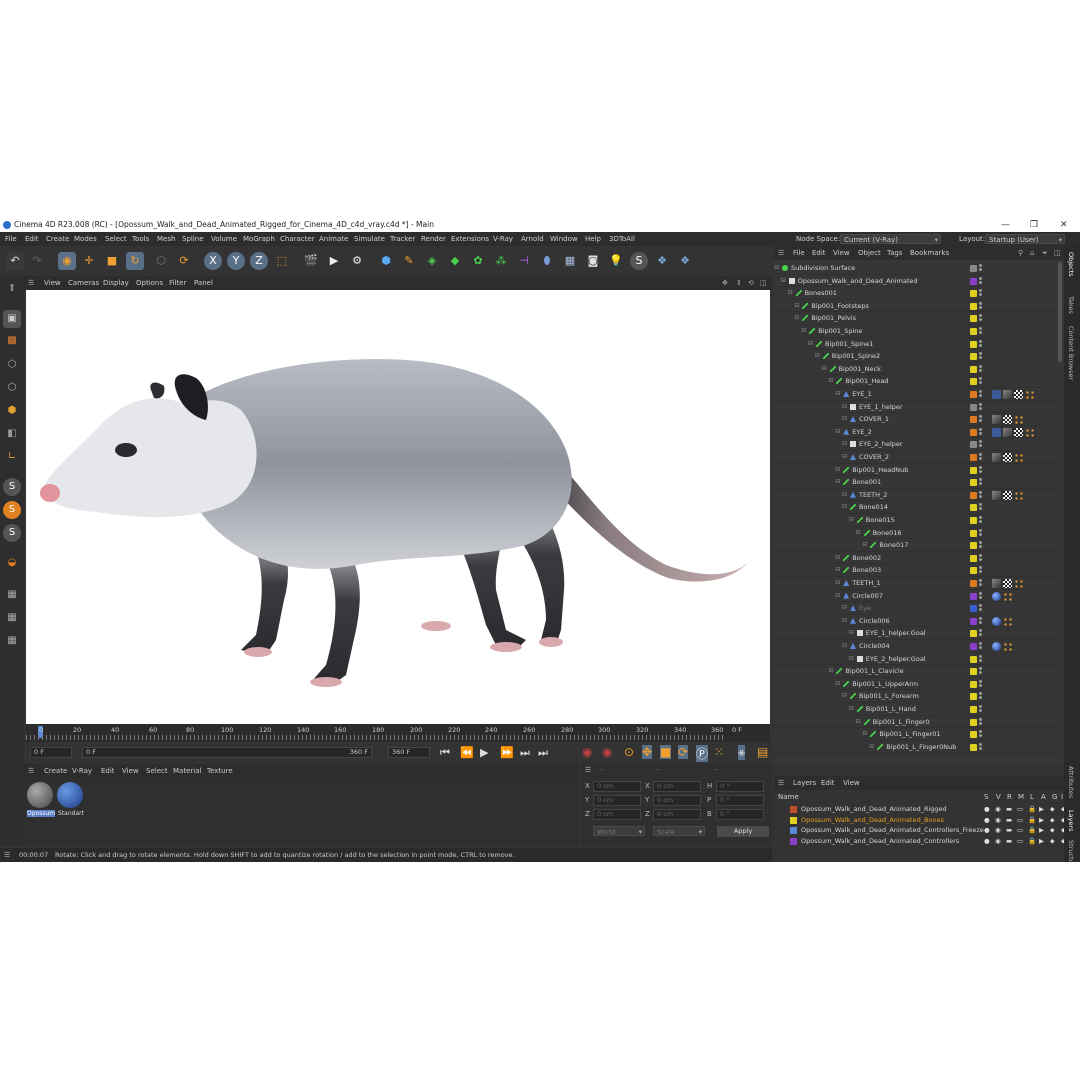  What do you see at coordinates (525, 753) in the screenshot?
I see `go-to-end-icon: ⏭` at bounding box center [525, 753].